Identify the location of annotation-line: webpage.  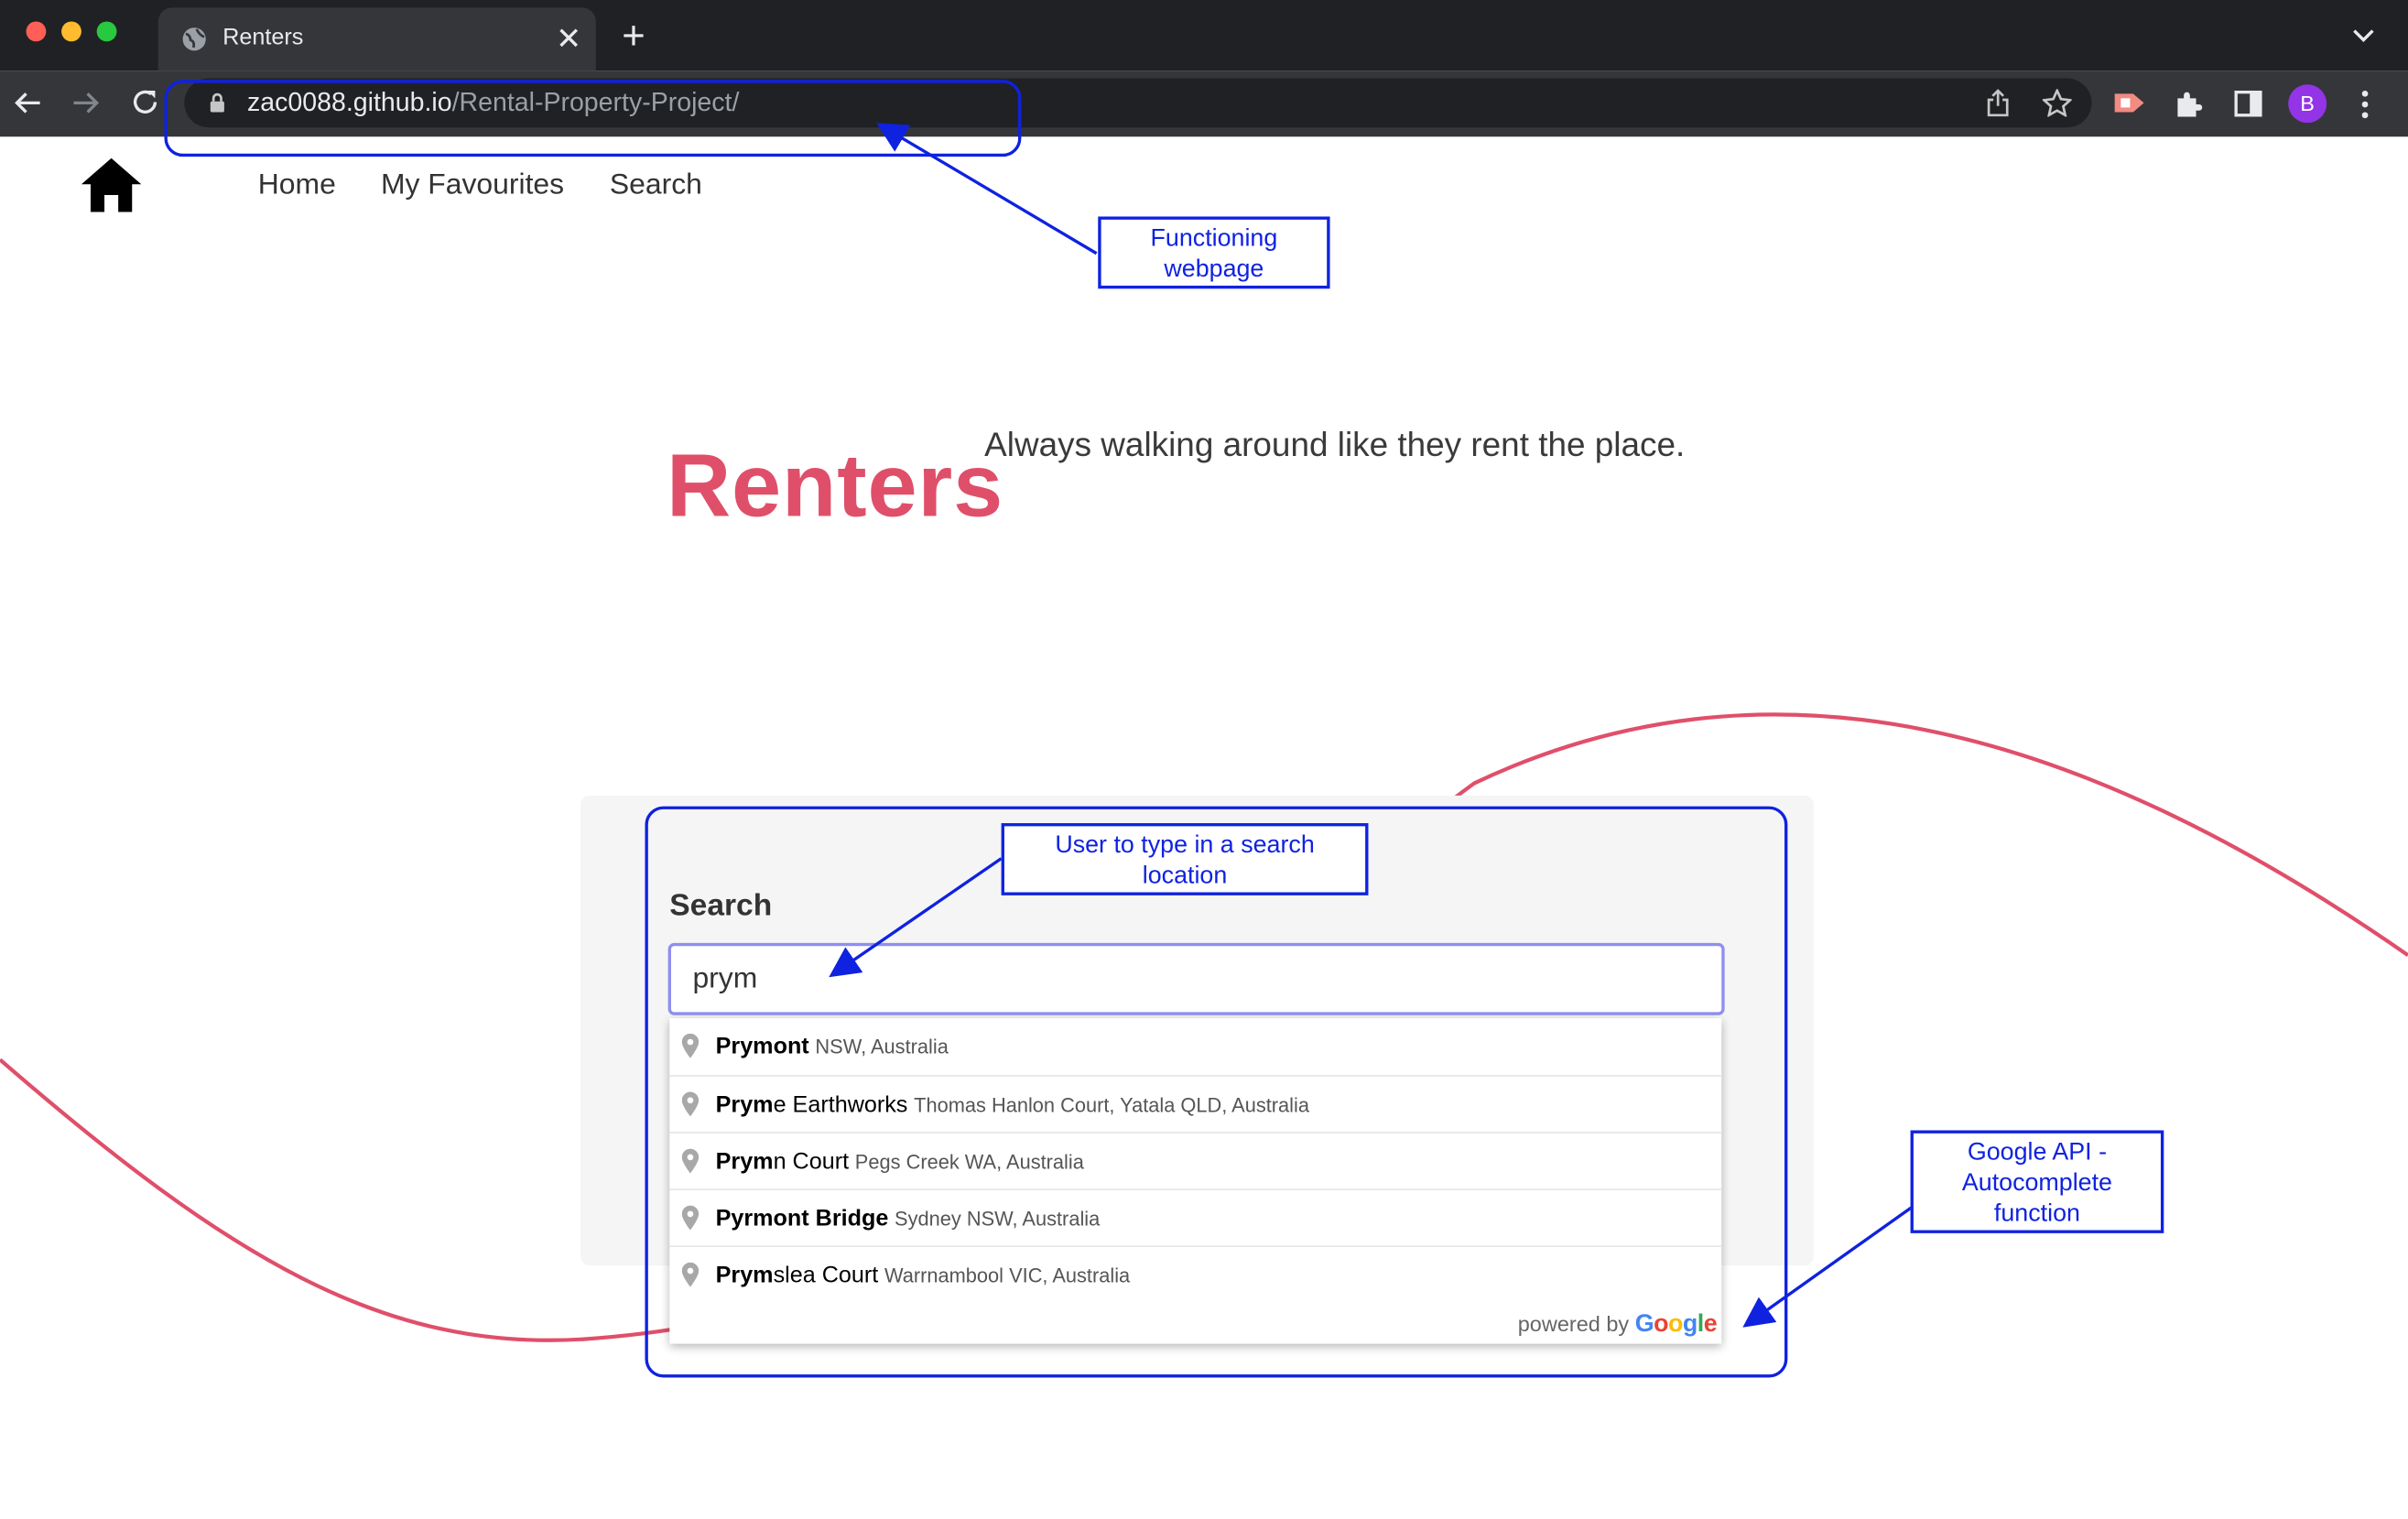
(1214, 270).